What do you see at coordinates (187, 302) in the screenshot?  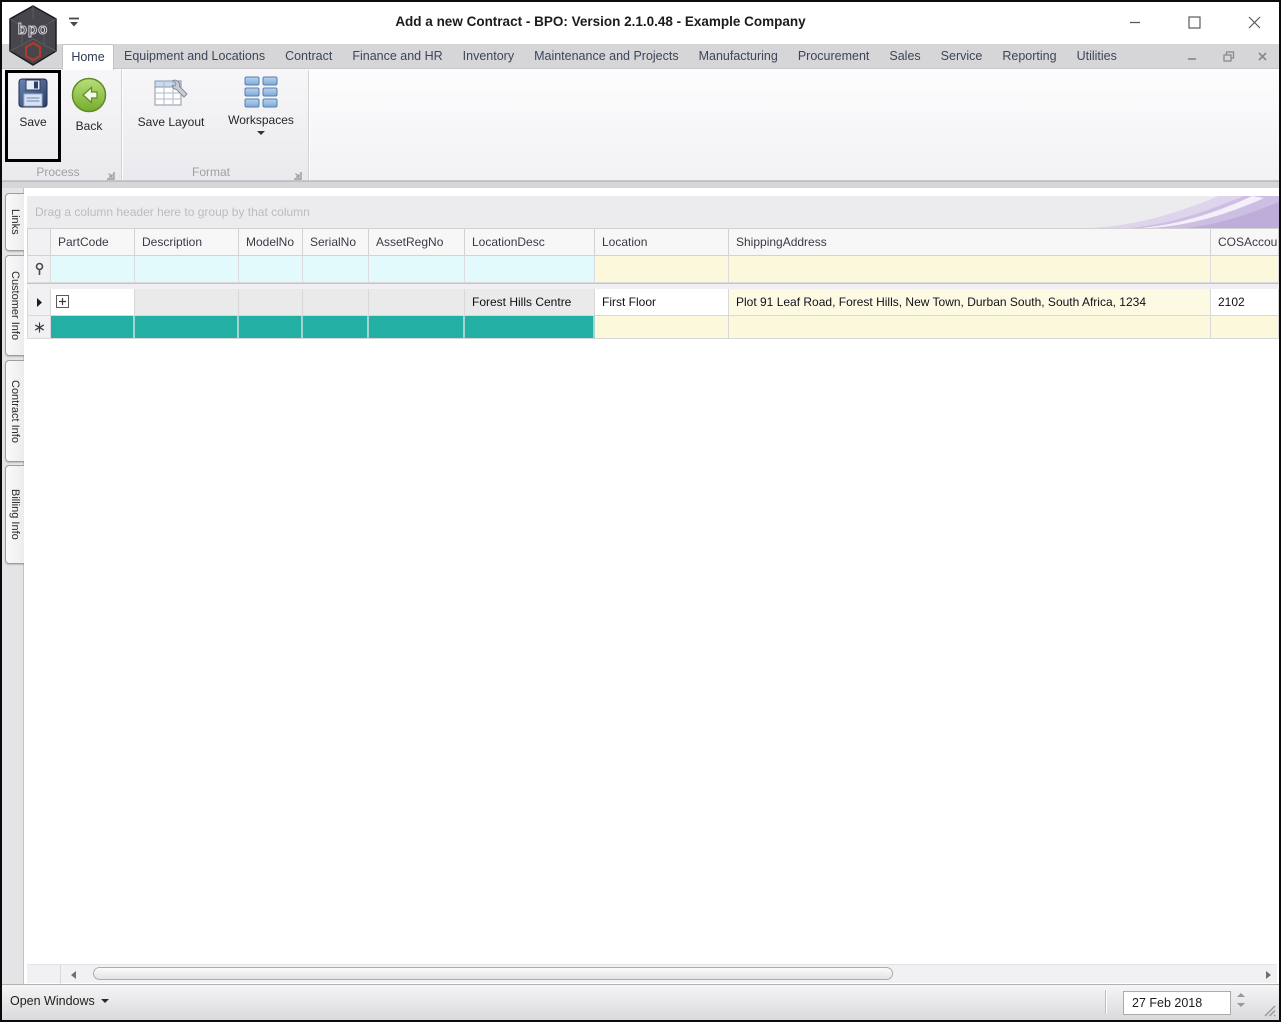 I see `cell-description` at bounding box center [187, 302].